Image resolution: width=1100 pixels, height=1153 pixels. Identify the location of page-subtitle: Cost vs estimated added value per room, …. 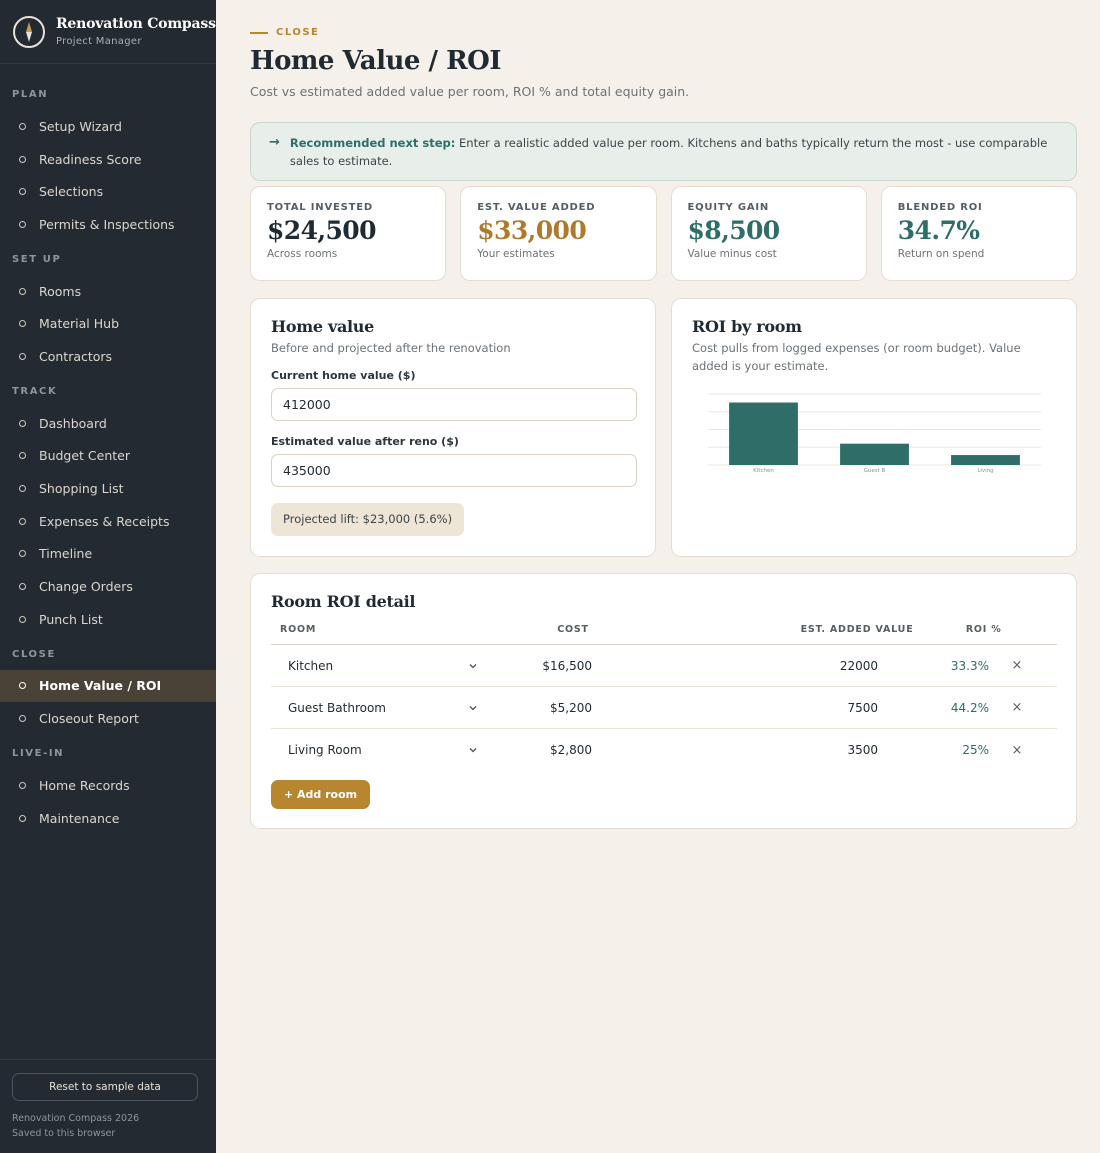
(470, 91).